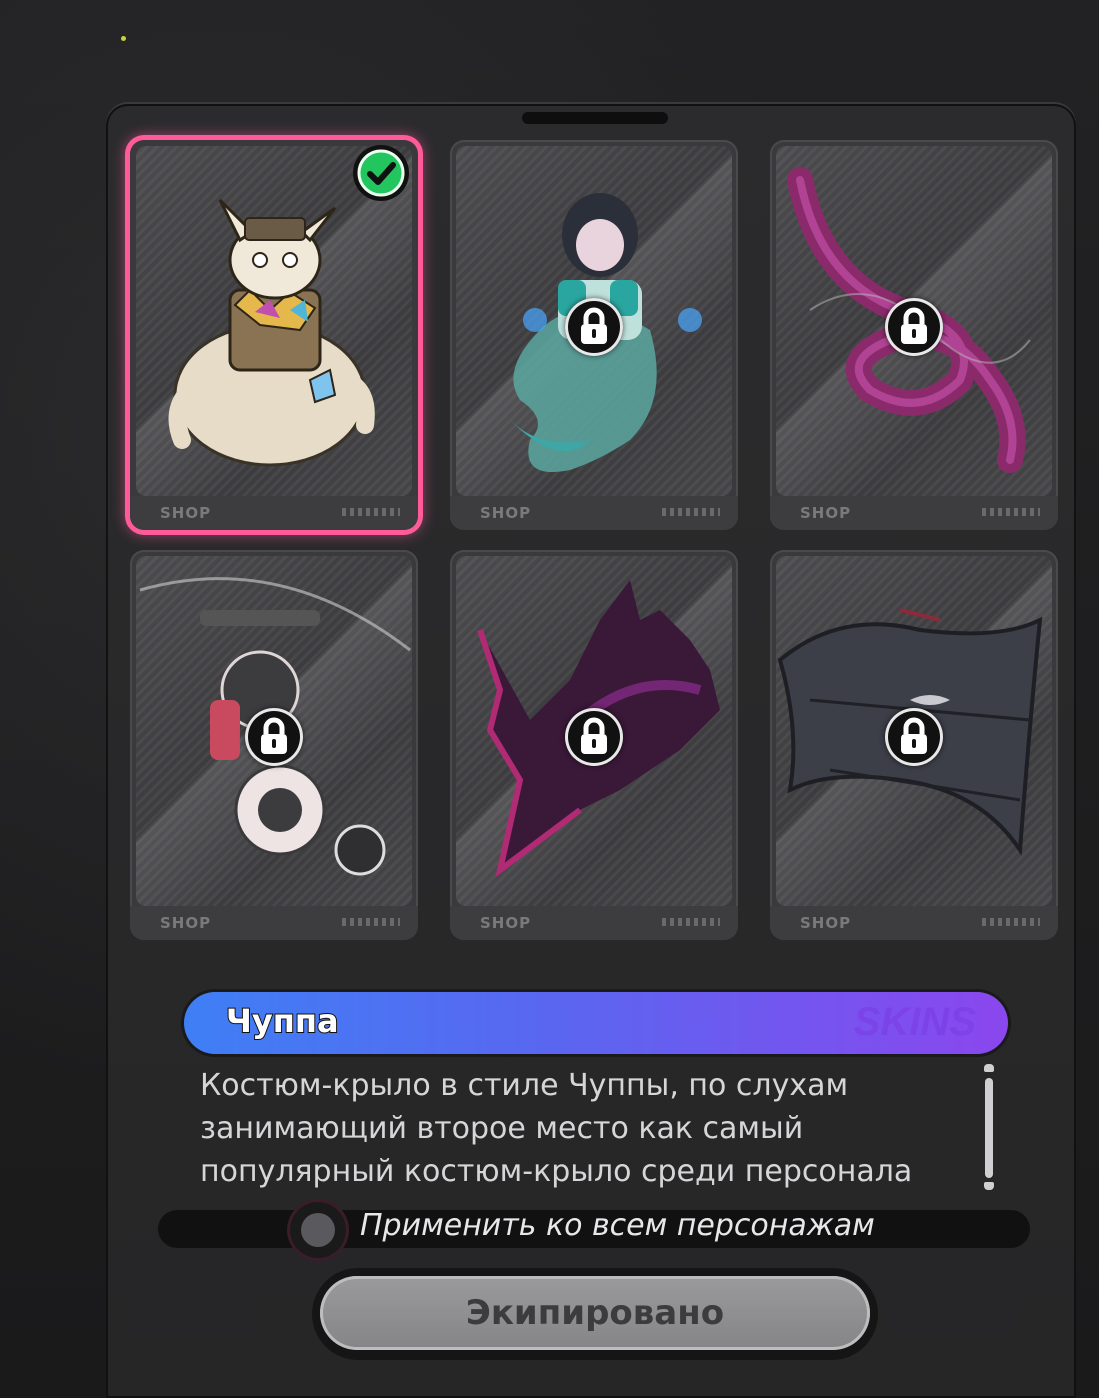 Image resolution: width=1099 pixels, height=1398 pixels. Describe the element at coordinates (123, 38) in the screenshot. I see `indicator-dot` at that location.